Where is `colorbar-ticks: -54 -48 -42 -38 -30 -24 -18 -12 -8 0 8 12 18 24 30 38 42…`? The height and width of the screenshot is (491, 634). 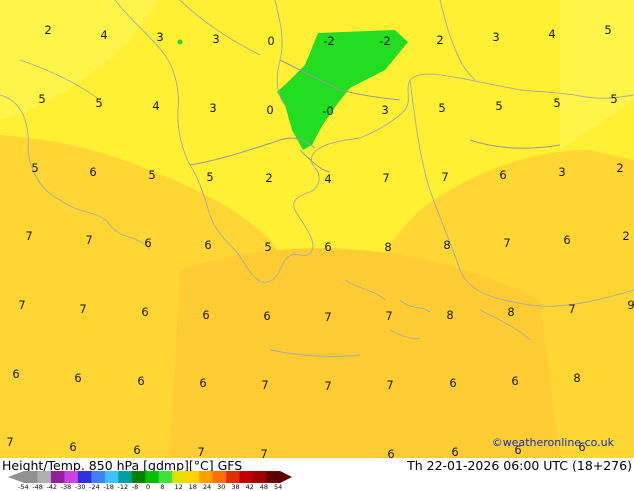
colorbar-ticks: -54 -48 -42 -38 -30 -24 -18 -12 -8 0 8 12 18 24 30 38 42… is located at coordinates (158, 474).